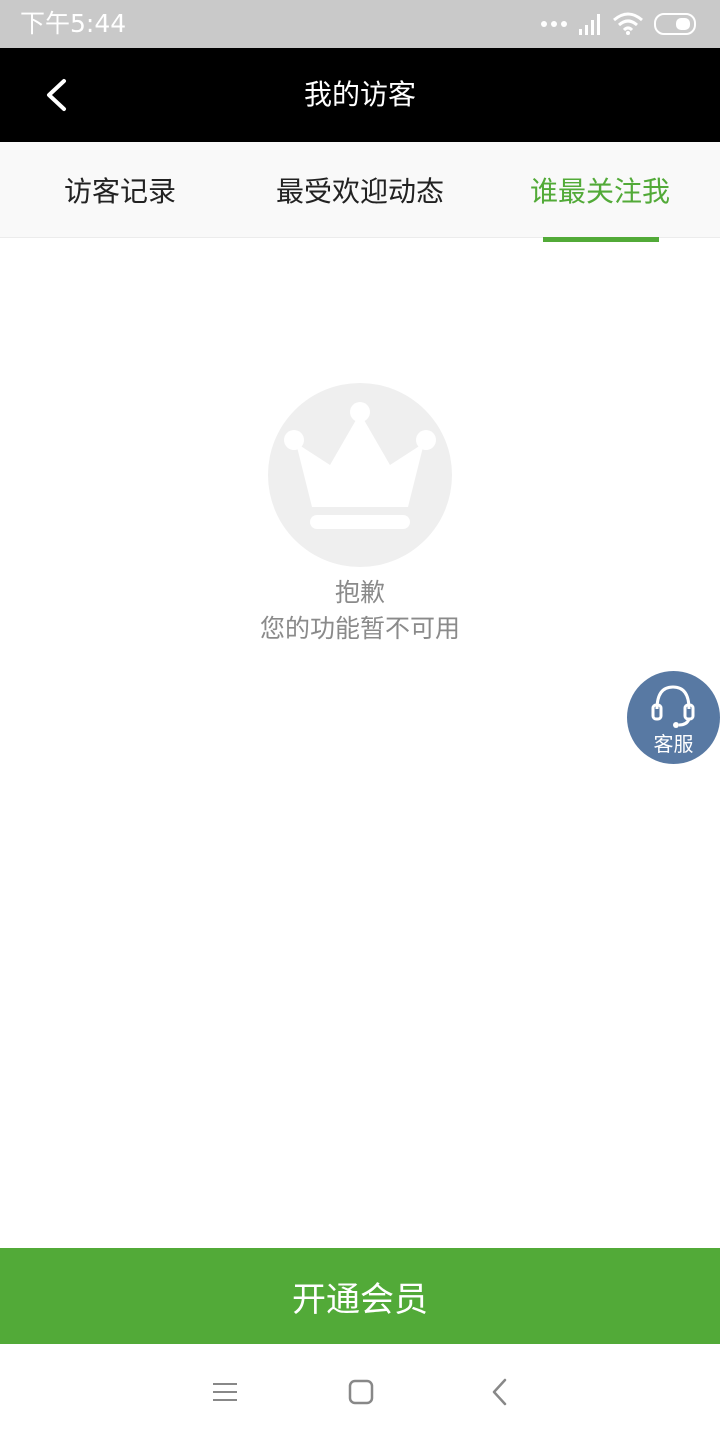 The width and height of the screenshot is (720, 1440). Describe the element at coordinates (120, 189) in the screenshot. I see `tab-visitor-records: 访客记录` at that location.